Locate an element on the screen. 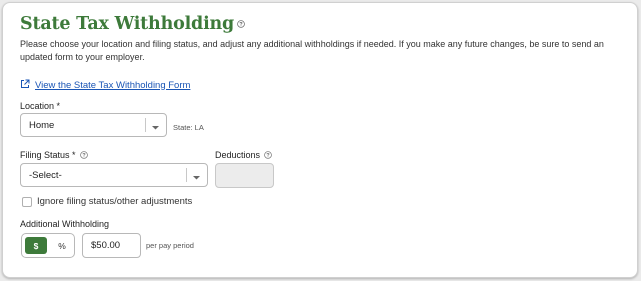 Image resolution: width=641 pixels, height=281 pixels. deductions-field is located at coordinates (244, 175).